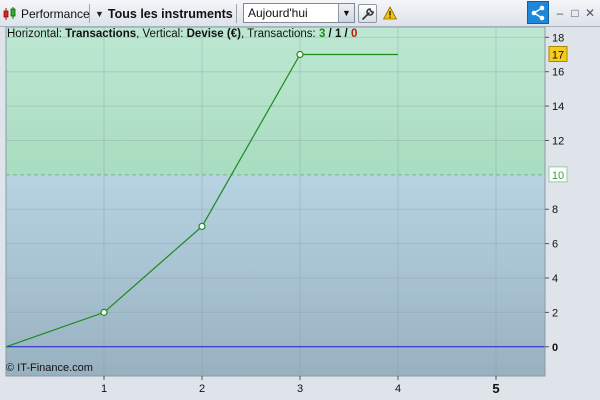 Image resolution: width=600 pixels, height=400 pixels. Describe the element at coordinates (161, 34) in the screenshot. I see `vertical-label: , Vertical:` at that location.